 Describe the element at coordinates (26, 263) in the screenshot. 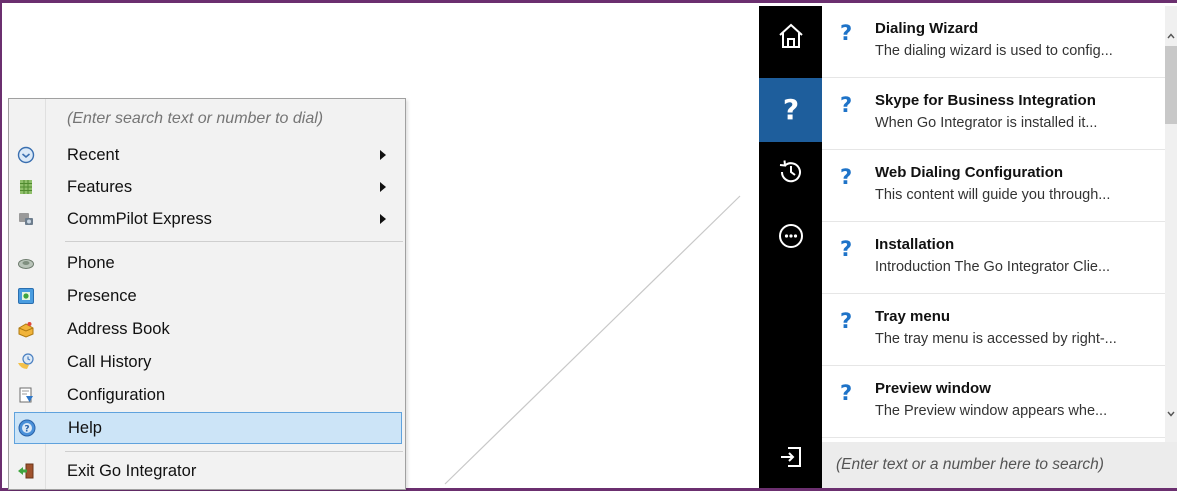

I see `phone-icon` at that location.